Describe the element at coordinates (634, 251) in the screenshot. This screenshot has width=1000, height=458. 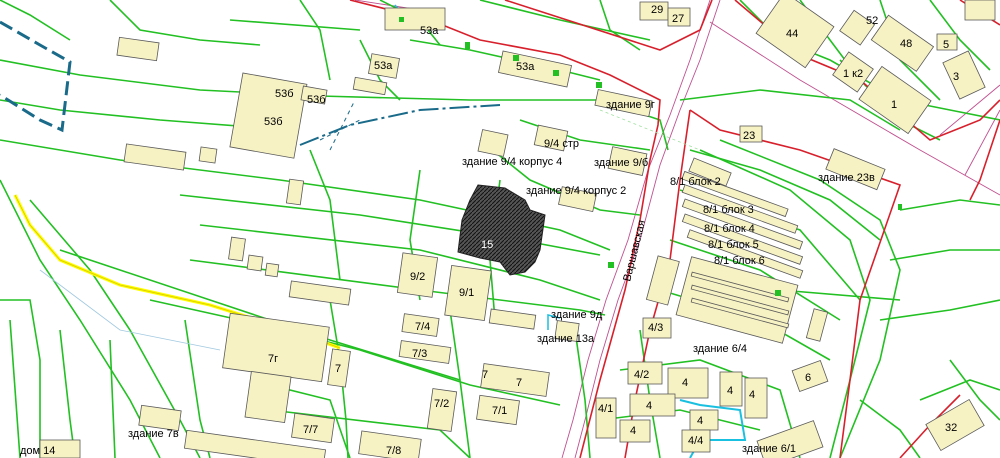
I see `street-label-varshavskaya: Варшавская` at that location.